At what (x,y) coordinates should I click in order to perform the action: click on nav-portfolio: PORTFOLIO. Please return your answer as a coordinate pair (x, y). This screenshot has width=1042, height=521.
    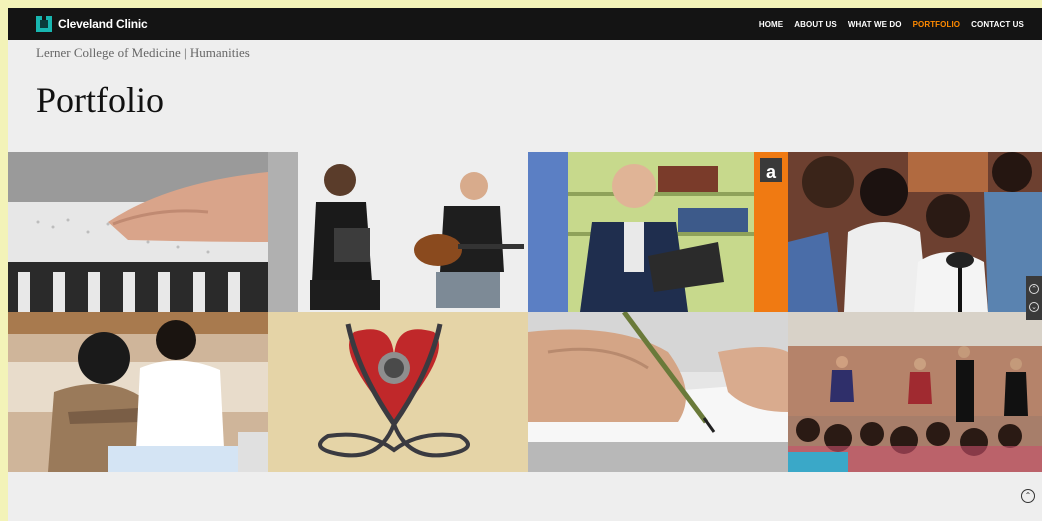
    Looking at the image, I should click on (937, 24).